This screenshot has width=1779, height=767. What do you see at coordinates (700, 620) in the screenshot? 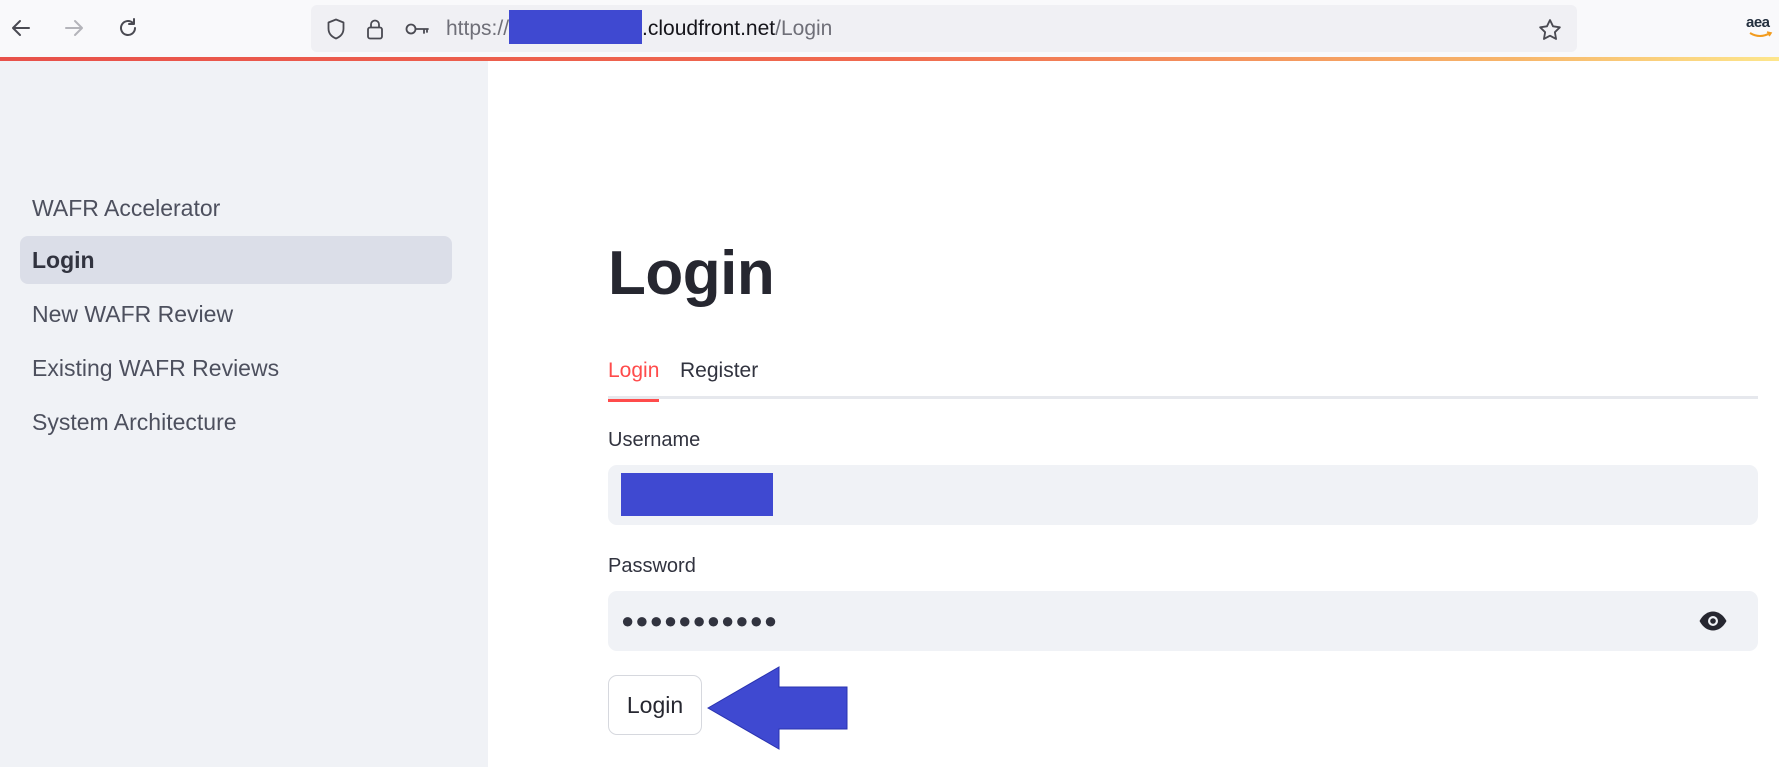
I see `password-value: ●●●●●●●●●●●` at bounding box center [700, 620].